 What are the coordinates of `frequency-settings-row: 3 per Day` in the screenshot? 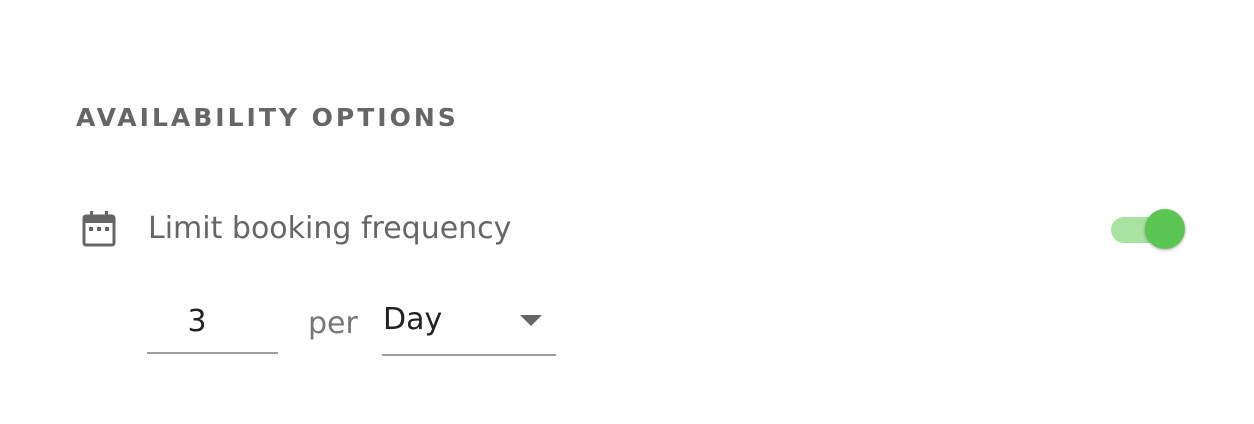 It's located at (357, 325).